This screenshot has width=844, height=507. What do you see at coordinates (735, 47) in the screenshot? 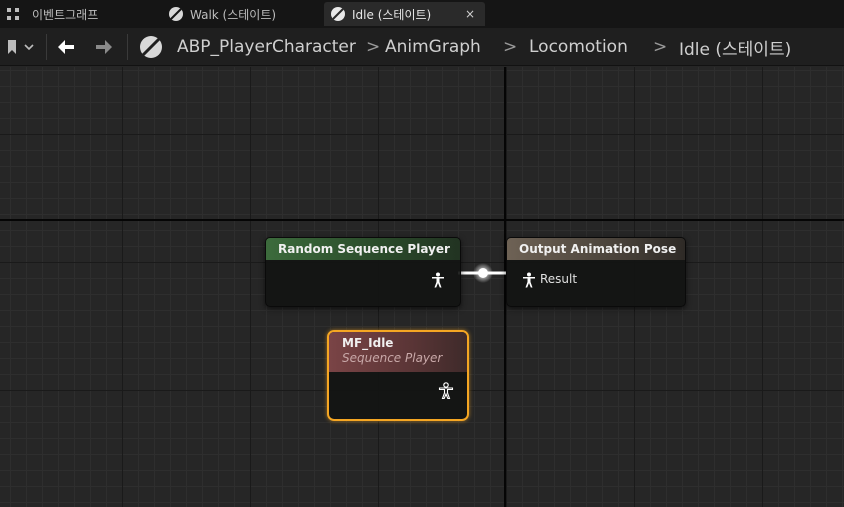
I see `breadcrumb-item: Idle (스테이트)` at bounding box center [735, 47].